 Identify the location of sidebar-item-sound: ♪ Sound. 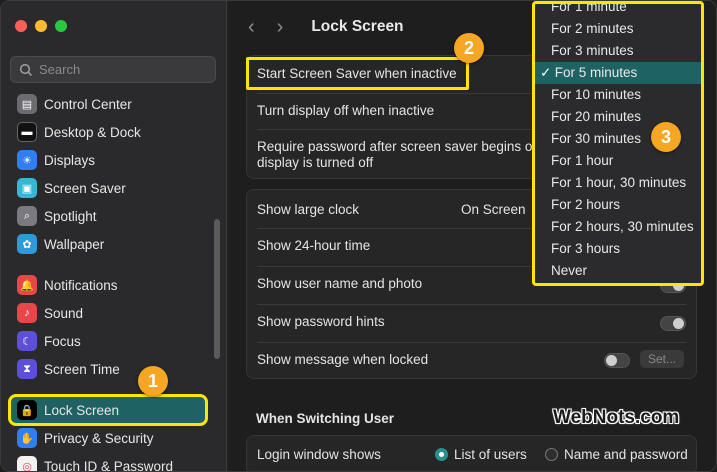
(108, 313).